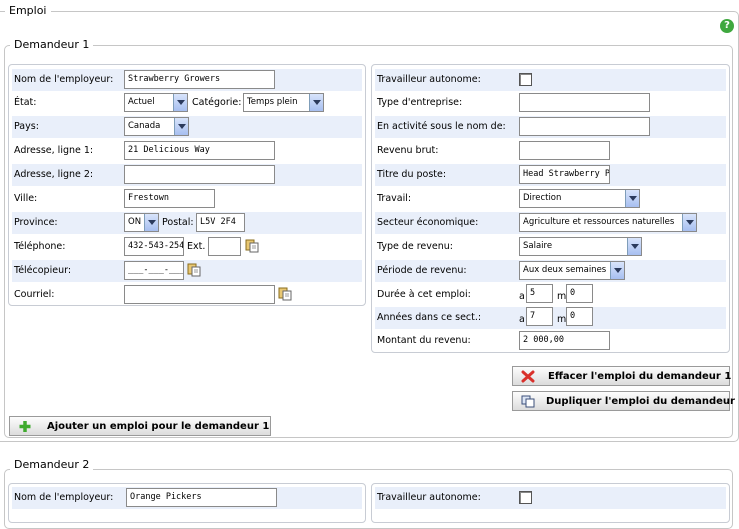 This screenshot has width=739, height=529. I want to click on income-period-select: Aux deux semaines, so click(572, 270).